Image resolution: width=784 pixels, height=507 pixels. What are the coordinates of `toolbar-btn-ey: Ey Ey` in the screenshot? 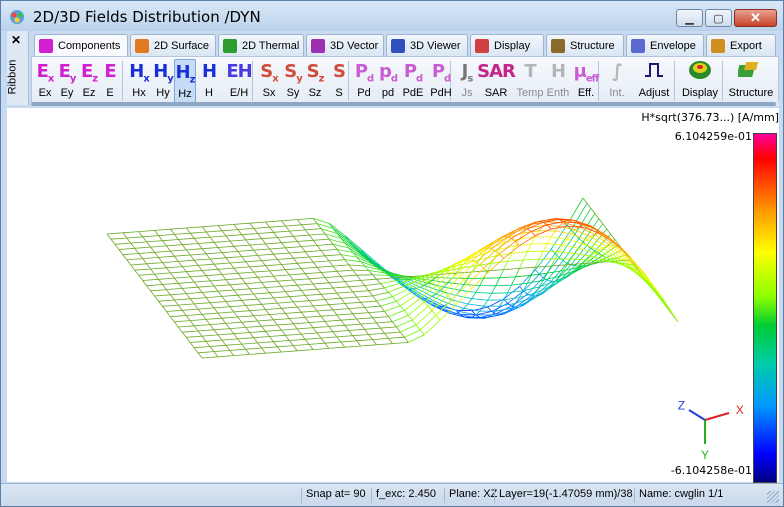 It's located at (67, 81).